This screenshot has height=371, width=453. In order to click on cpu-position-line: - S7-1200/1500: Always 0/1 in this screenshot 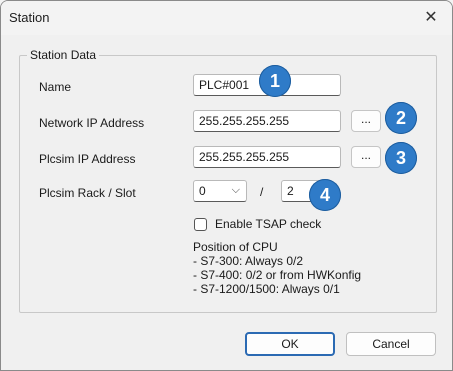, I will do `click(266, 289)`.